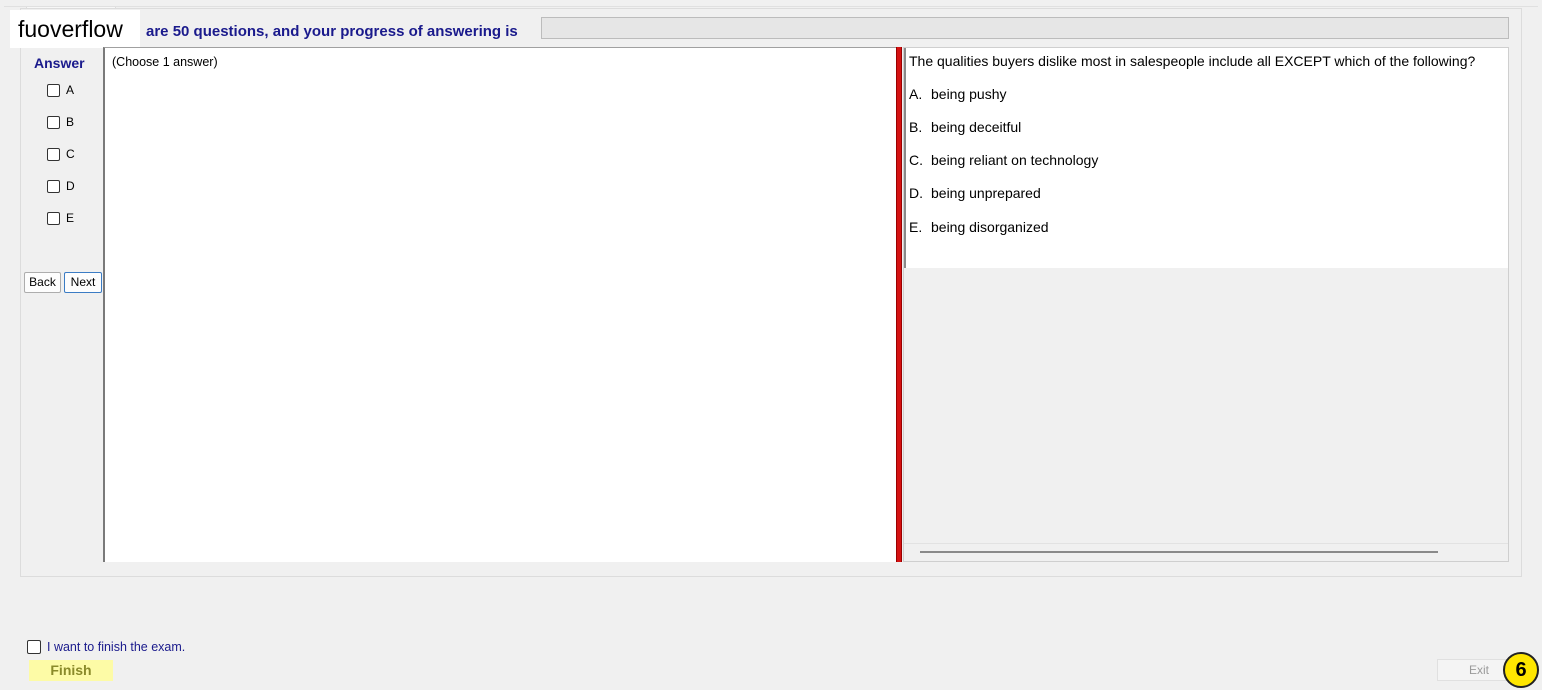  Describe the element at coordinates (53, 154) in the screenshot. I see `checkbox-c` at that location.